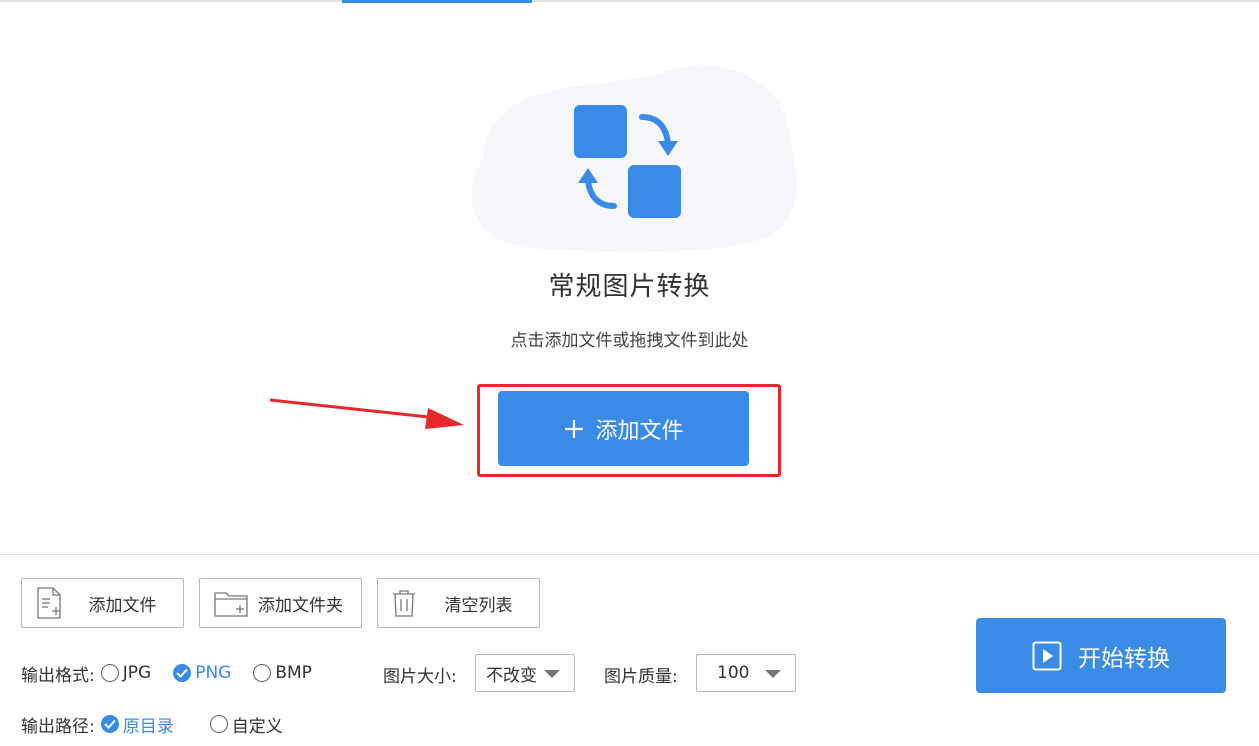  Describe the element at coordinates (122, 605) in the screenshot. I see `add-file-label: 添加文件` at that location.